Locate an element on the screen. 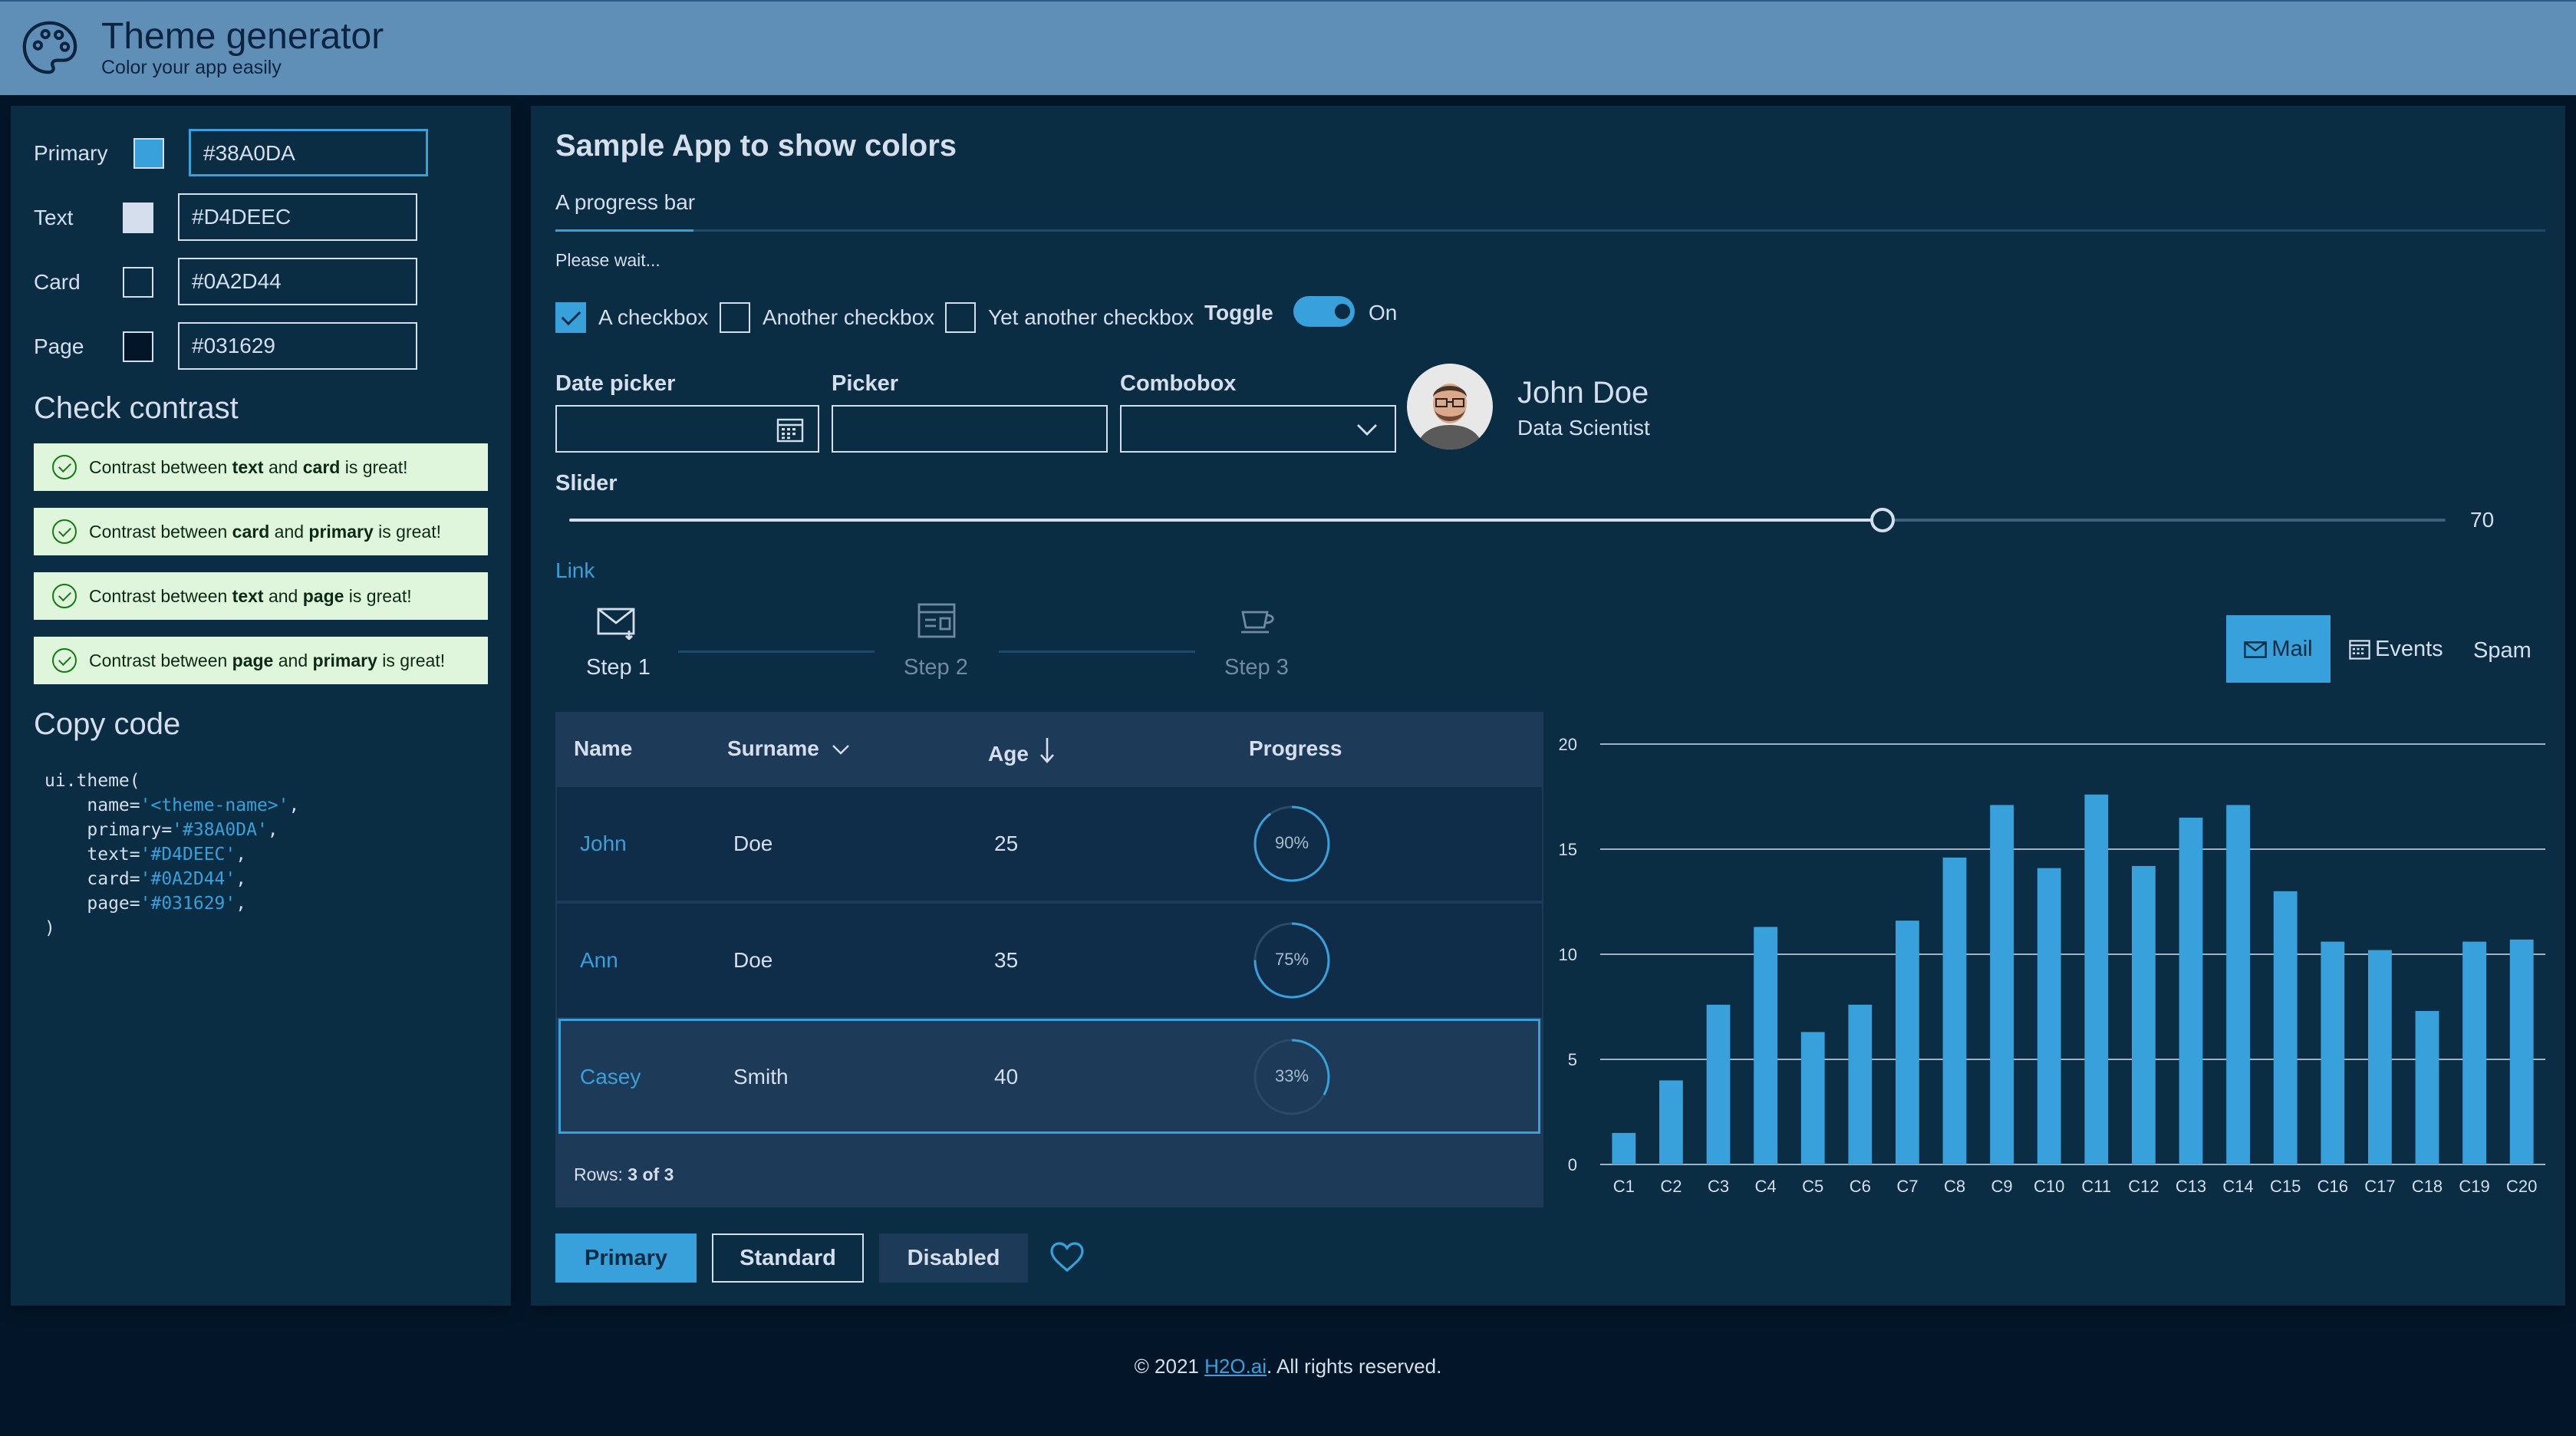  footer: © 2021 H2O.ai. All rights reserved. is located at coordinates (1288, 1366).